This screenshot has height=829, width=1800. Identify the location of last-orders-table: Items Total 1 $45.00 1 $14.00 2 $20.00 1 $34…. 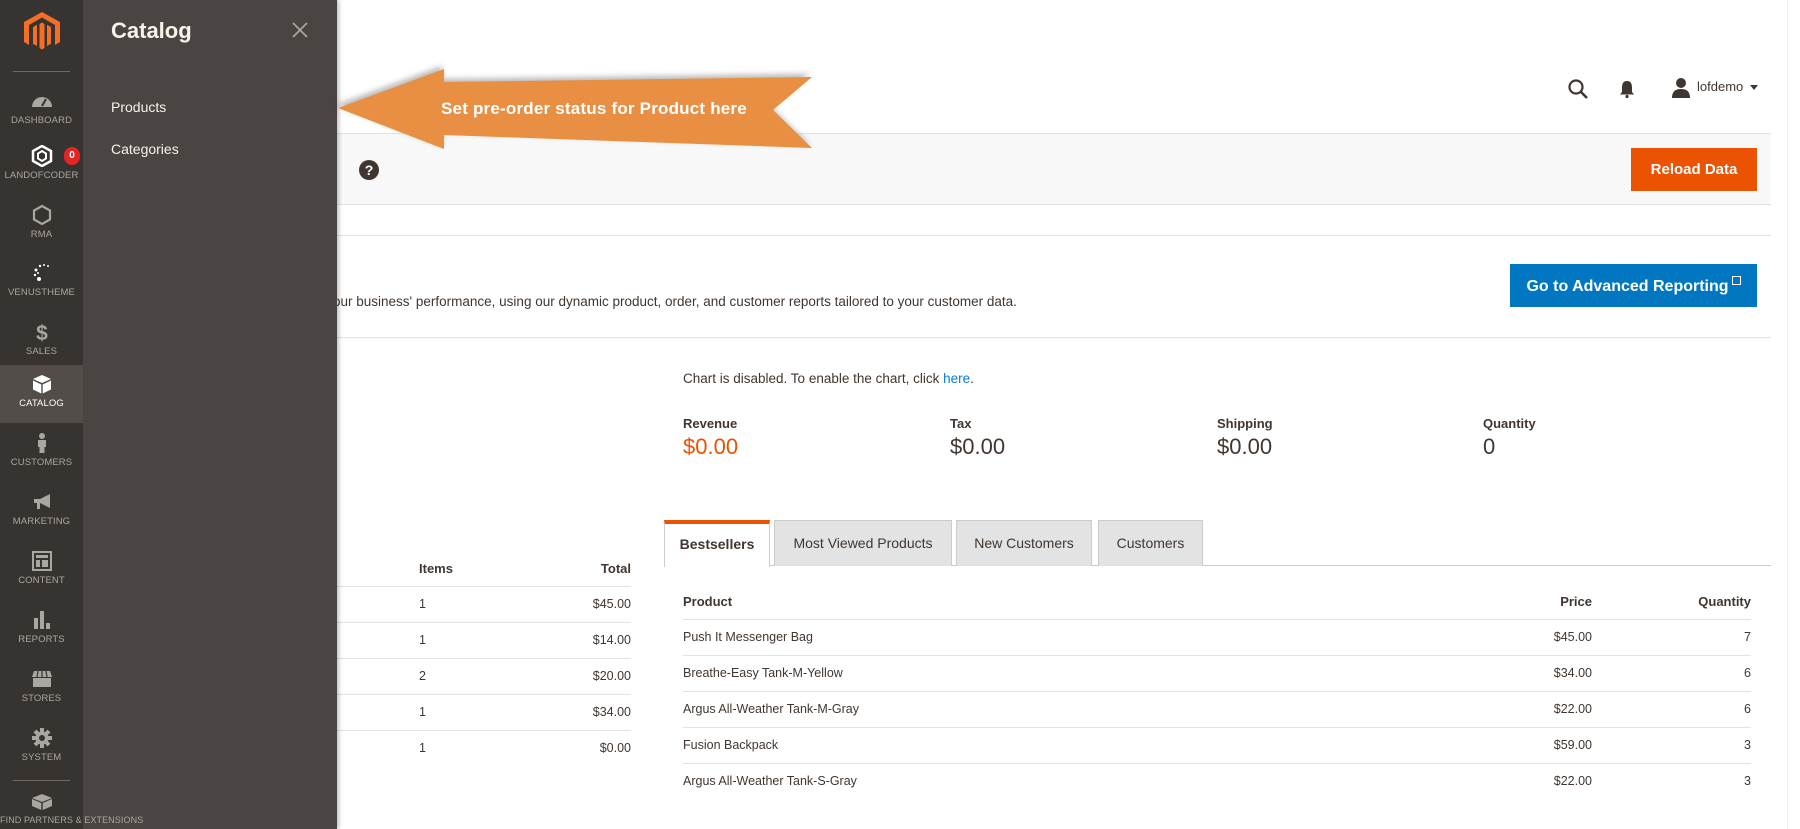
(484, 661).